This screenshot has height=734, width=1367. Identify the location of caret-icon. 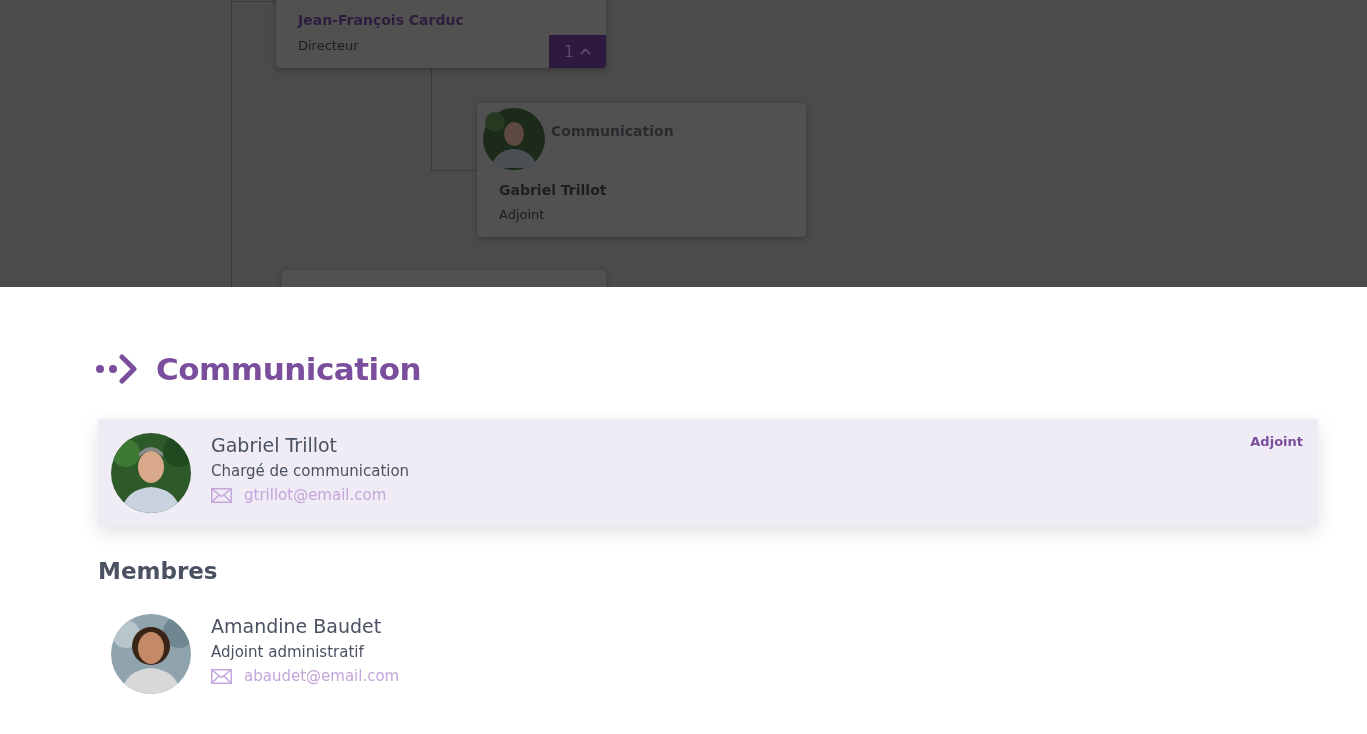
(585, 51).